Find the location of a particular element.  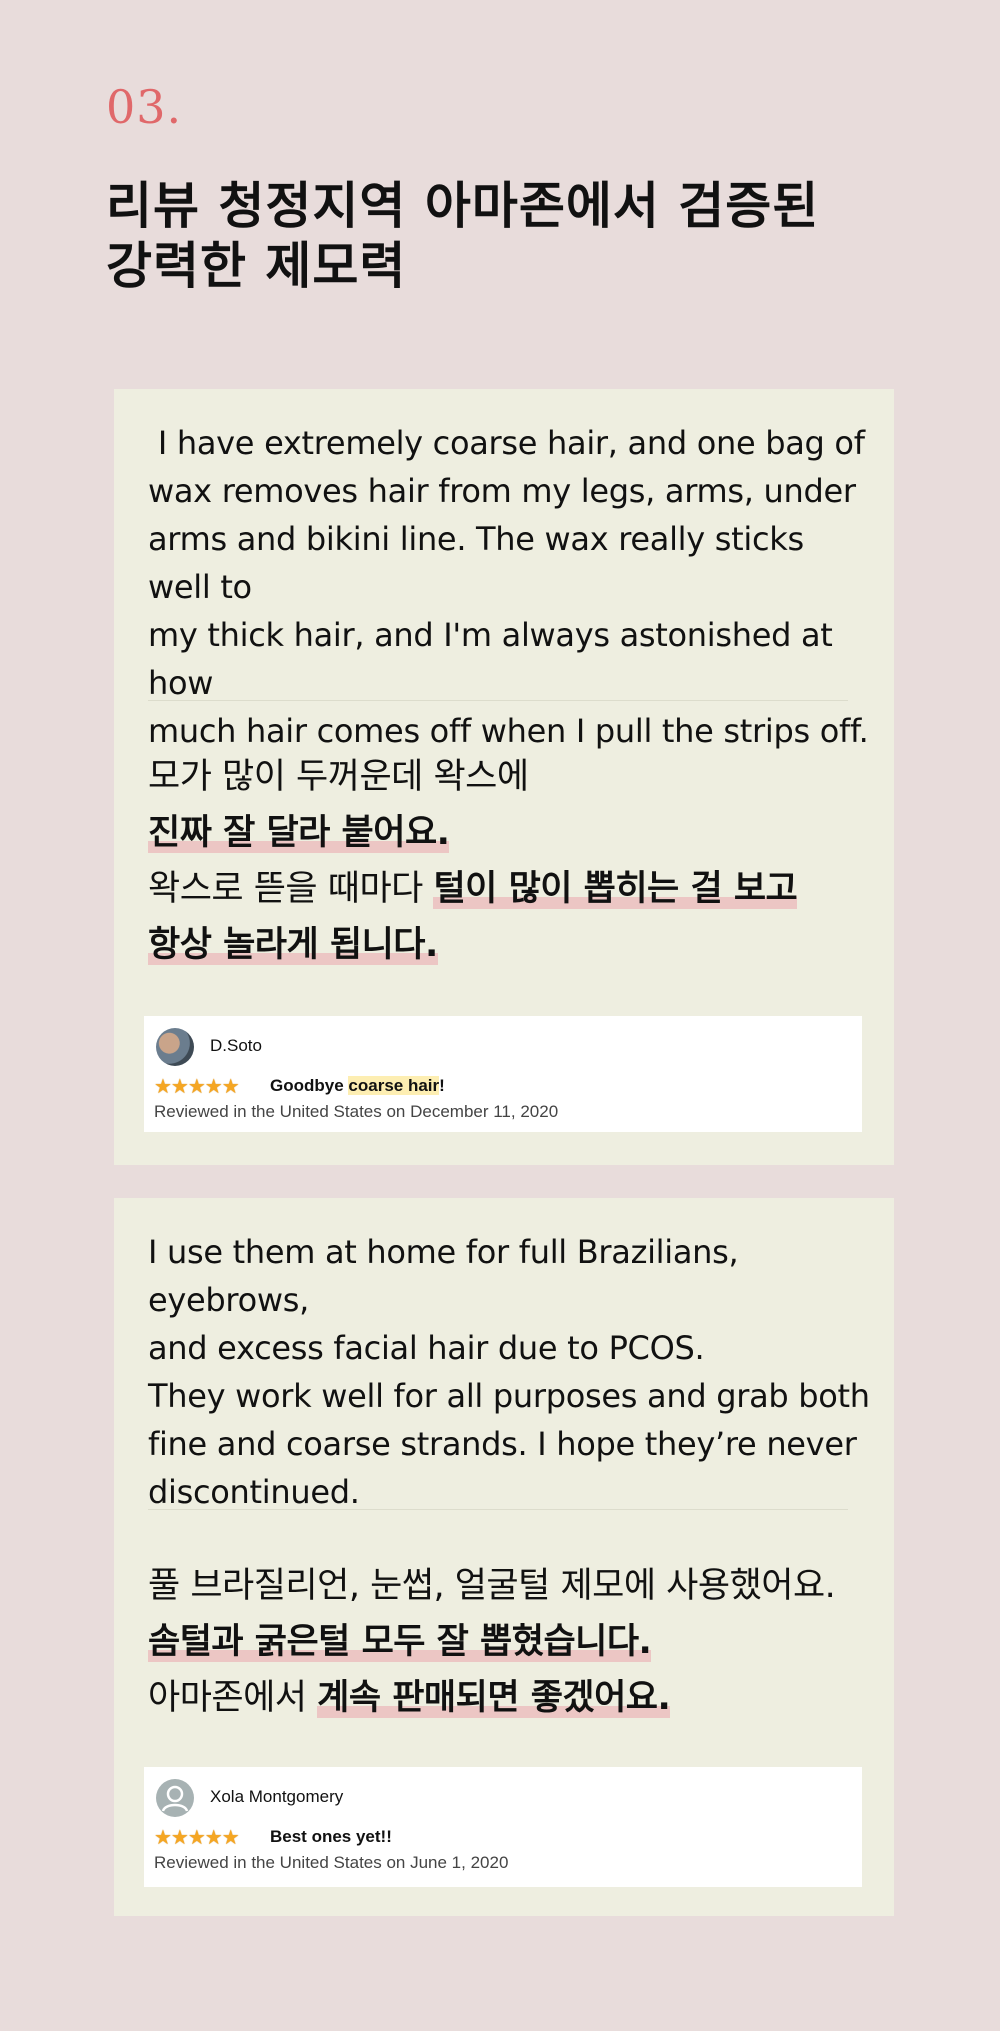

generic-user-avatar-icon is located at coordinates (175, 1798).